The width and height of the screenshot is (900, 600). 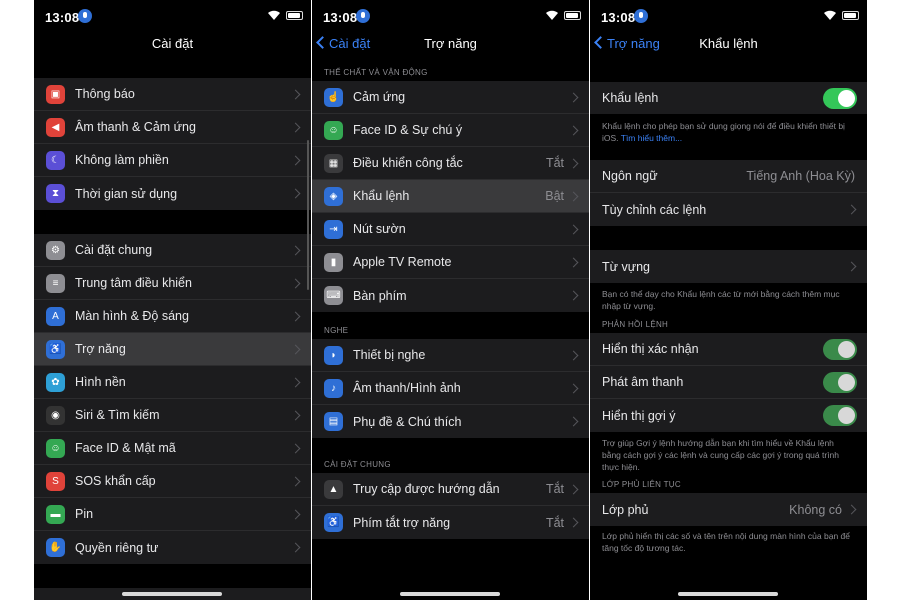 I want to click on settings-row: ▣ Thông báo, so click(x=172, y=94).